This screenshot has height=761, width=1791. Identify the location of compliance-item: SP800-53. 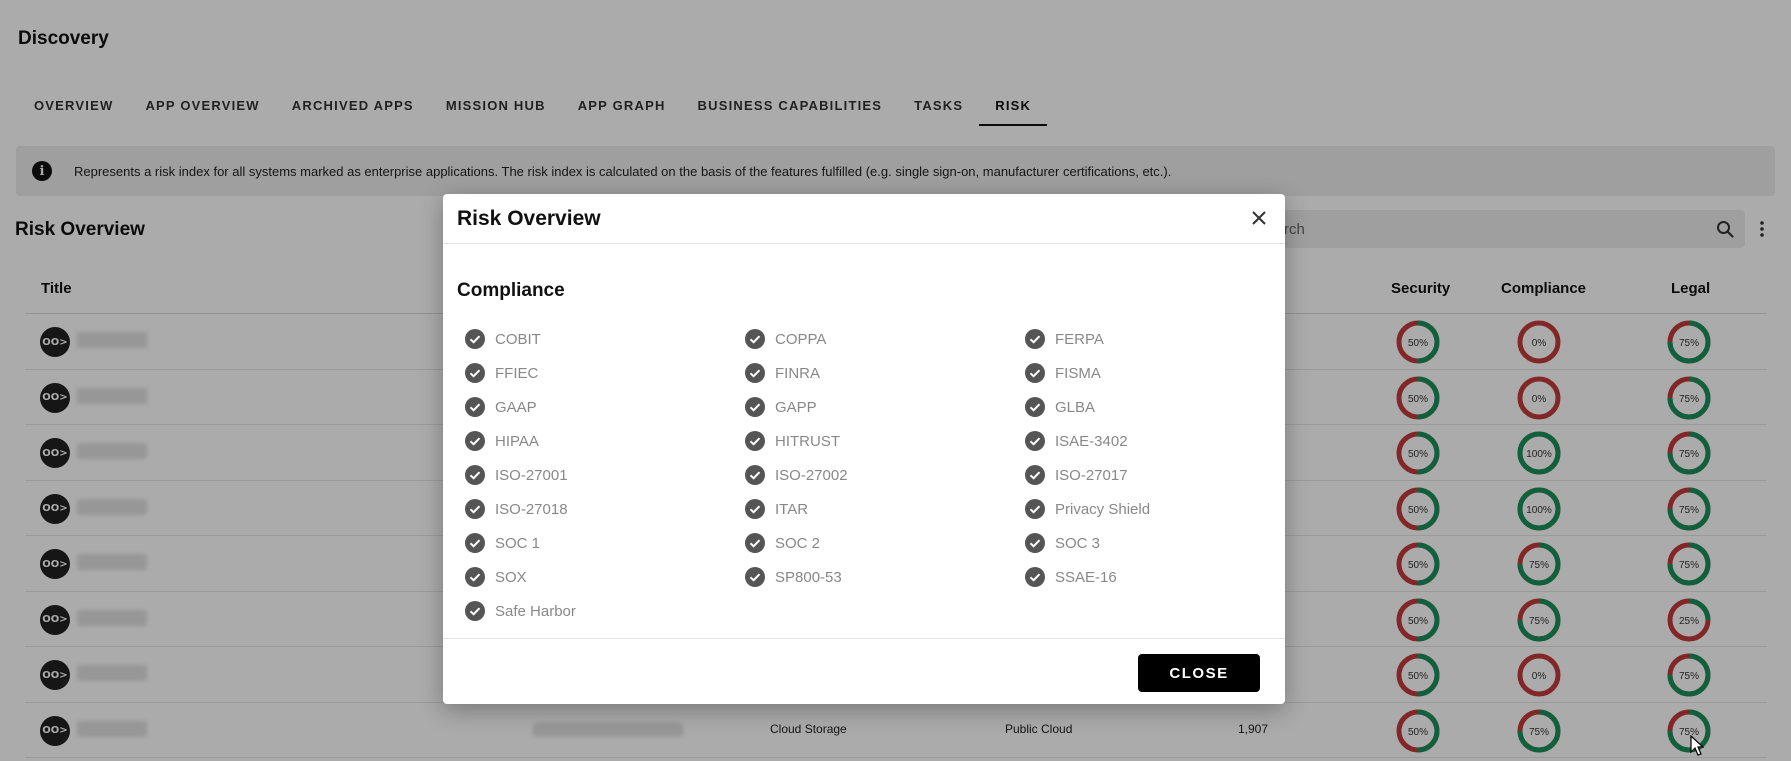
(885, 577).